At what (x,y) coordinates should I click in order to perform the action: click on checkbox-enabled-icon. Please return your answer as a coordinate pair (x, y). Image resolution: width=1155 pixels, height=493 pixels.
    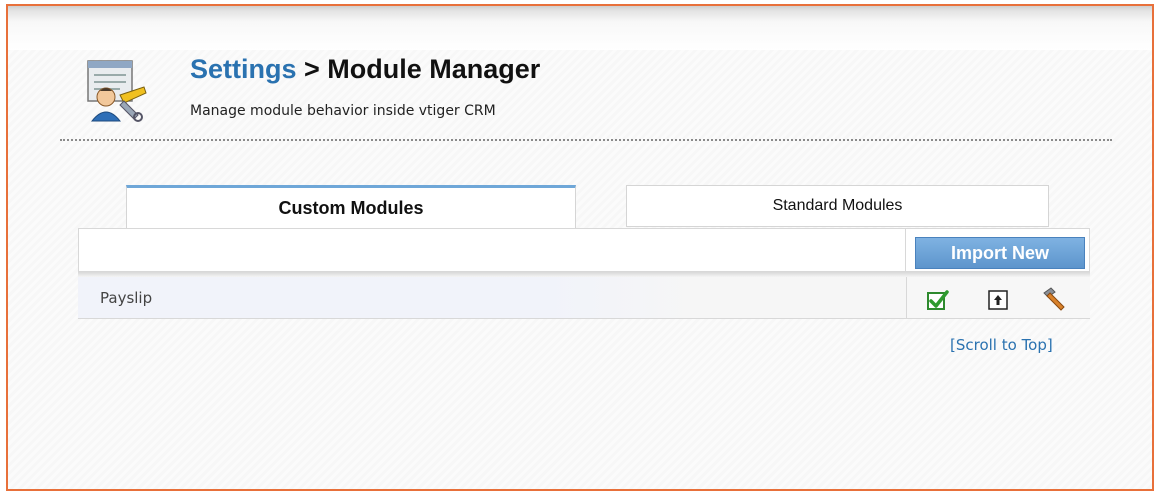
    Looking at the image, I should click on (938, 300).